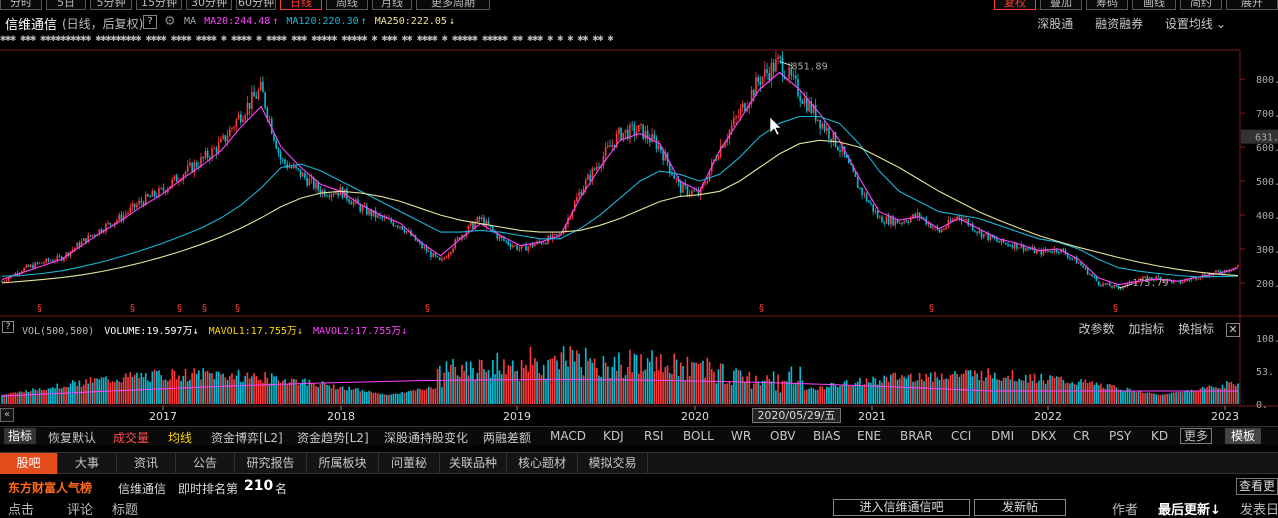 Image resolution: width=1278 pixels, height=518 pixels. Describe the element at coordinates (901, 507) in the screenshot. I see `enter-forum-button: 进入信维通信吧` at that location.